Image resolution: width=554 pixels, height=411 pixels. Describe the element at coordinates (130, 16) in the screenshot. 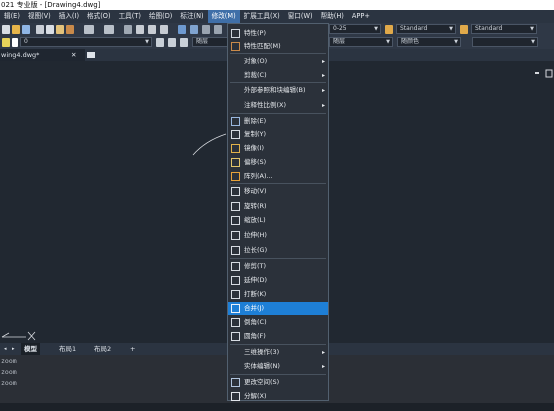

I see `menu-tools: 工具(T)` at that location.